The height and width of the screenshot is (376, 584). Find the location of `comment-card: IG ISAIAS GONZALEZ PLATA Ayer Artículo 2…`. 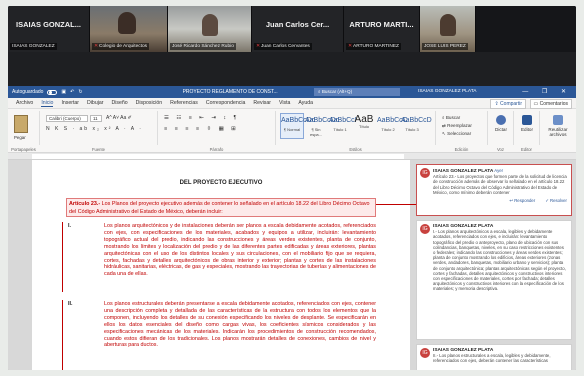

comment-card: IG ISAIAS GONZALEZ PLATA Ayer Artículo 2… is located at coordinates (494, 190).